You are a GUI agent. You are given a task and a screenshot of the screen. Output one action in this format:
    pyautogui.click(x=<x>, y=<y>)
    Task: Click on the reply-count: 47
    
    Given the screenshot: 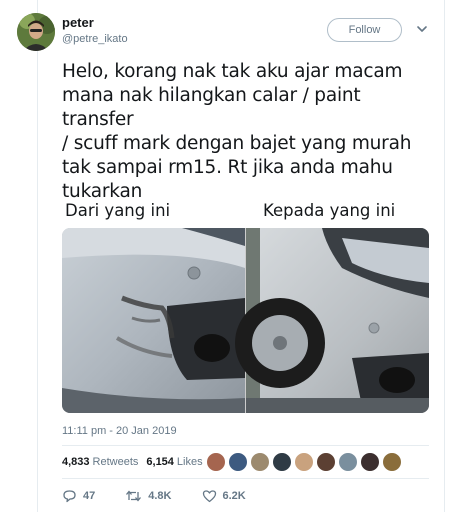 What is the action you would take?
    pyautogui.click(x=89, y=496)
    